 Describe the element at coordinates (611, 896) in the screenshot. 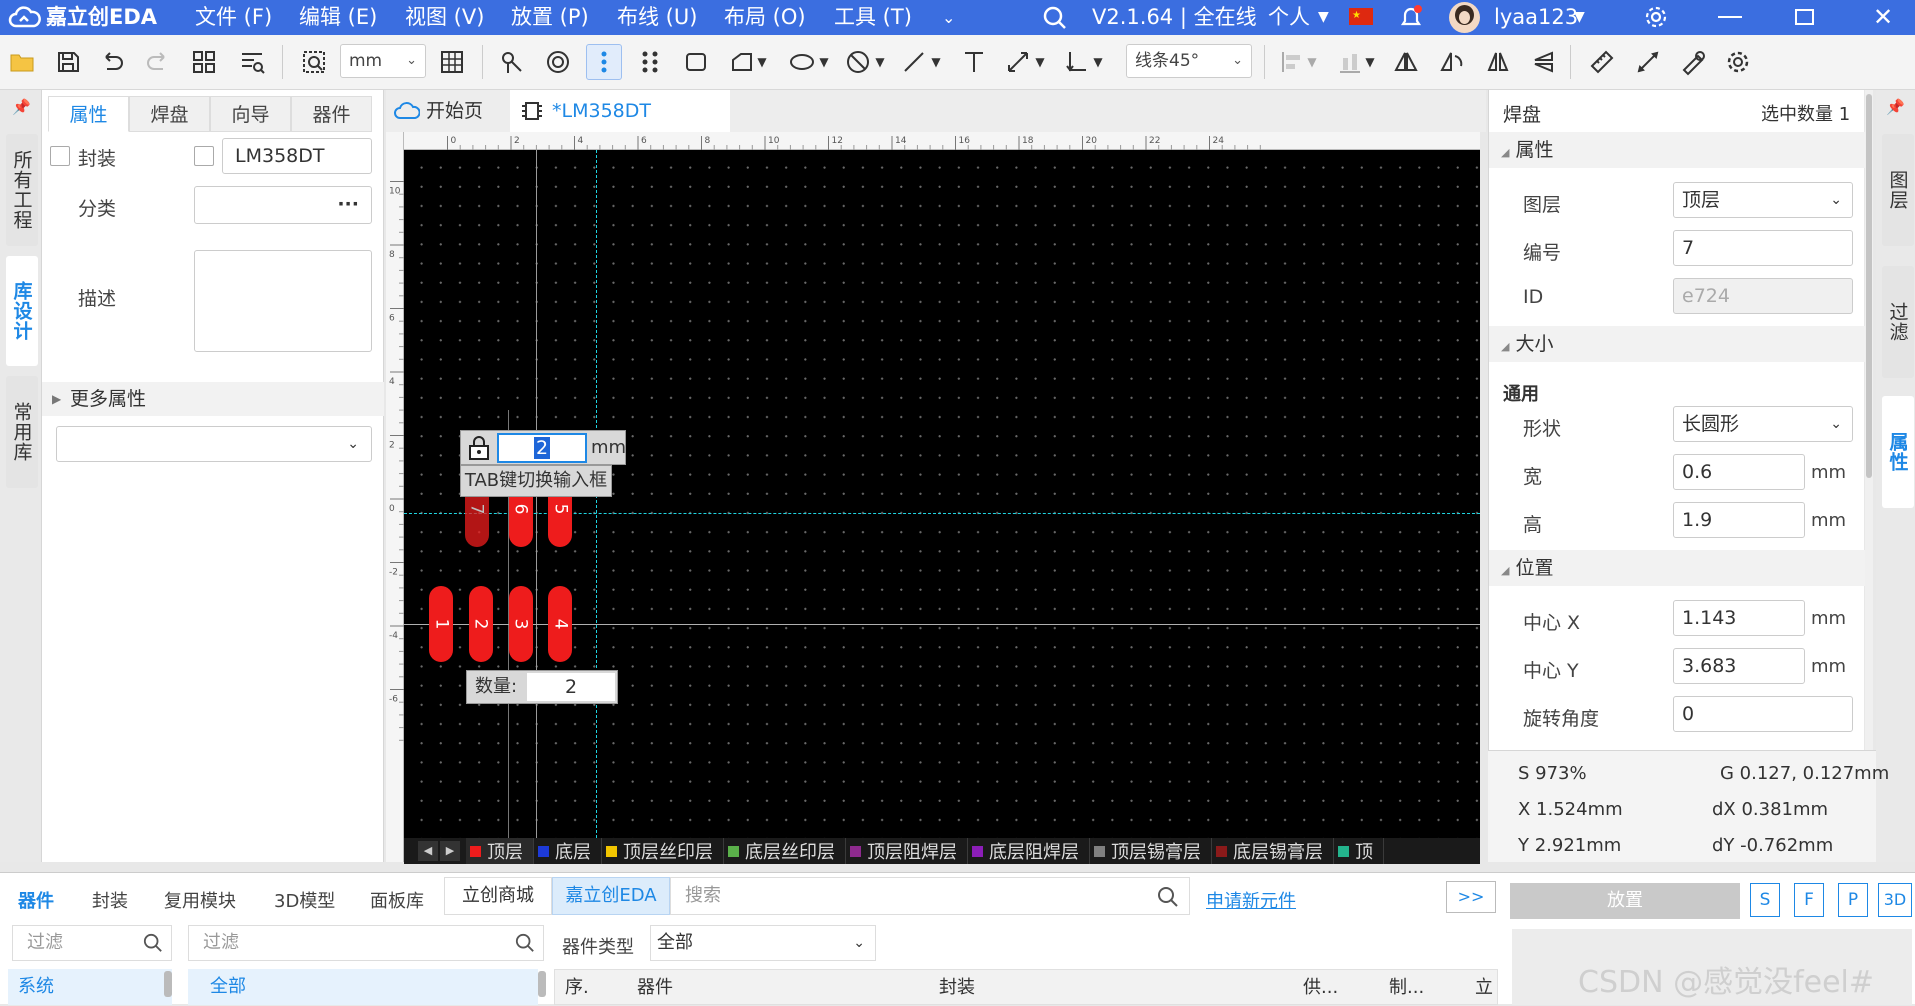

I see `tab-jlc-eda: 嘉立创EDA` at that location.